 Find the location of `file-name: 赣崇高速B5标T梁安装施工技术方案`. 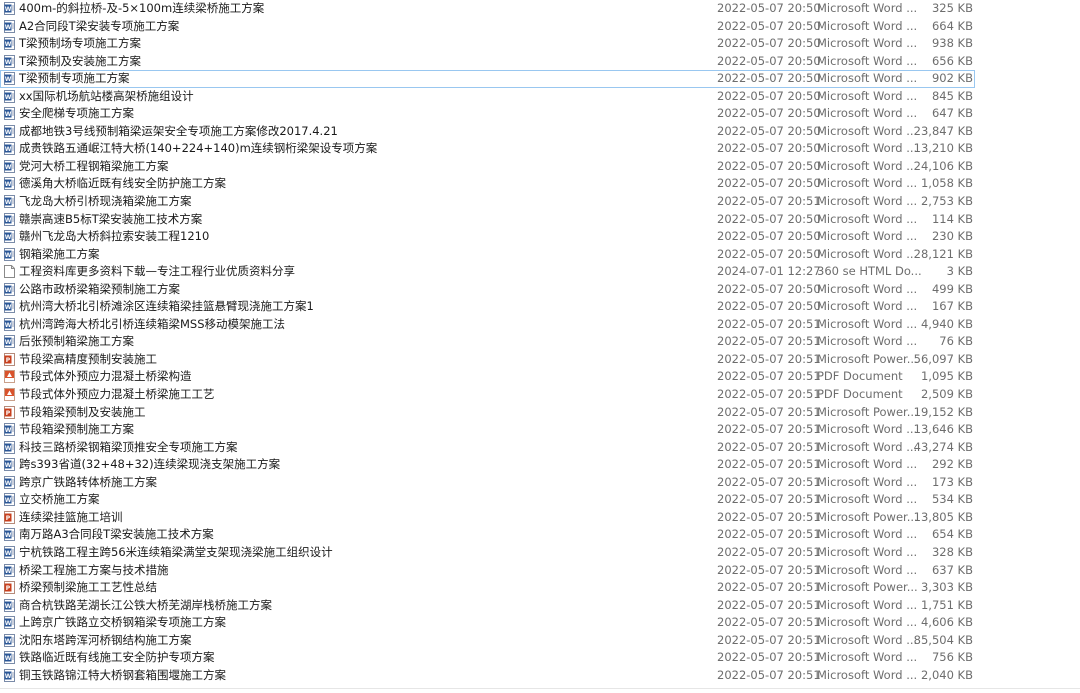

file-name: 赣崇高速B5标T梁安装施工技术方案 is located at coordinates (111, 218).